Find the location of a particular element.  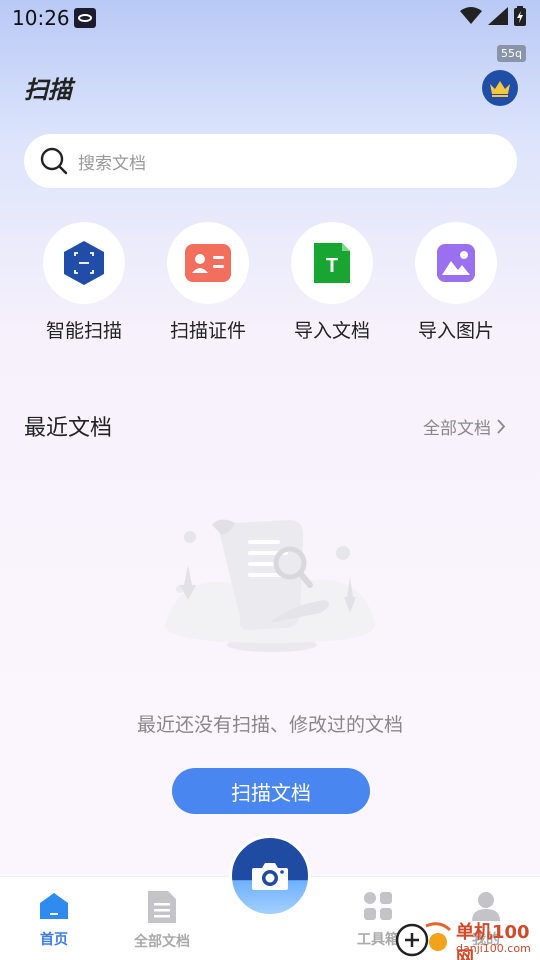

network-speed-badge: 55q is located at coordinates (511, 53).